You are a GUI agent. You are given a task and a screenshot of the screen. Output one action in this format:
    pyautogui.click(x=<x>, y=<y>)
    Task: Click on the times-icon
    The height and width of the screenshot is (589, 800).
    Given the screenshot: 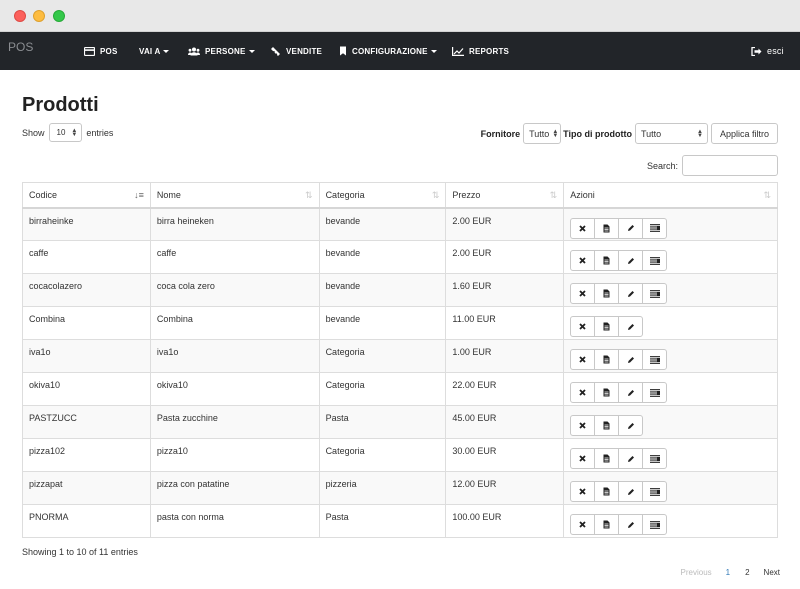 What is the action you would take?
    pyautogui.click(x=582, y=524)
    